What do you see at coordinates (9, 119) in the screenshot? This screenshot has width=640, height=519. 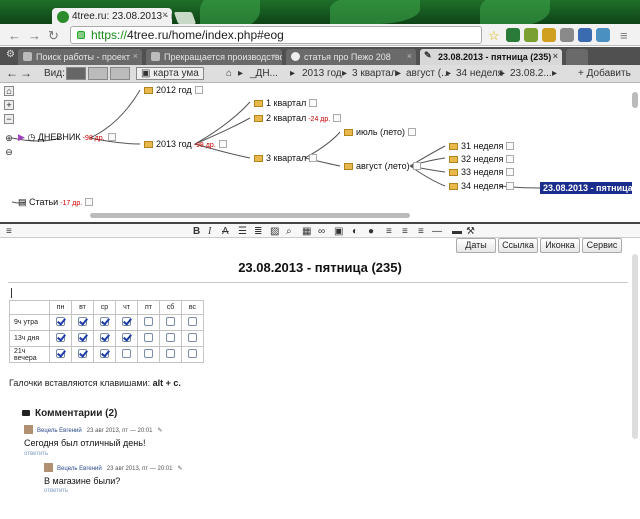 I see `zoom-out-icon: −` at bounding box center [9, 119].